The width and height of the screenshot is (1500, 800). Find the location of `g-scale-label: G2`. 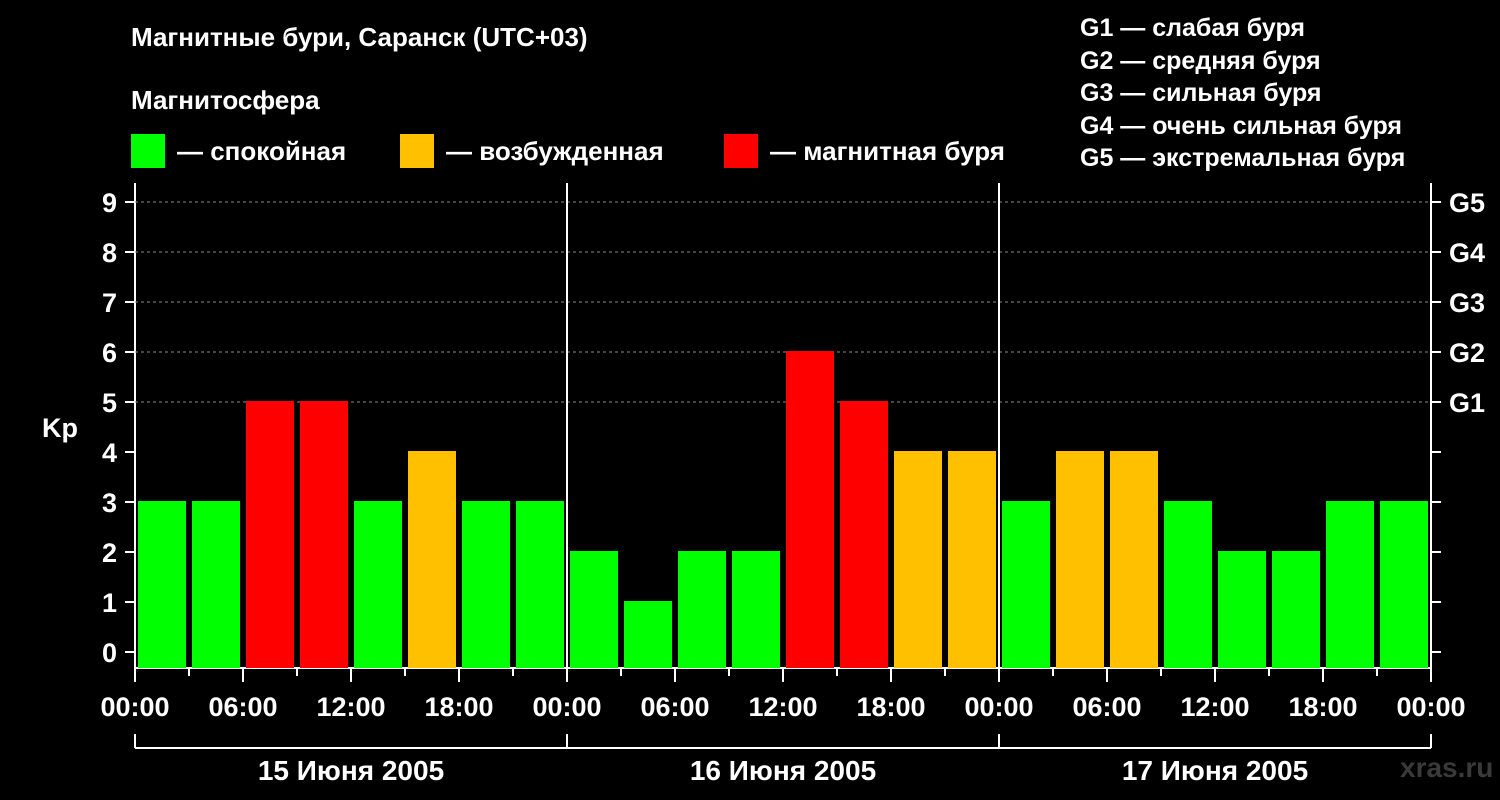

g-scale-label: G2 is located at coordinates (1467, 353).